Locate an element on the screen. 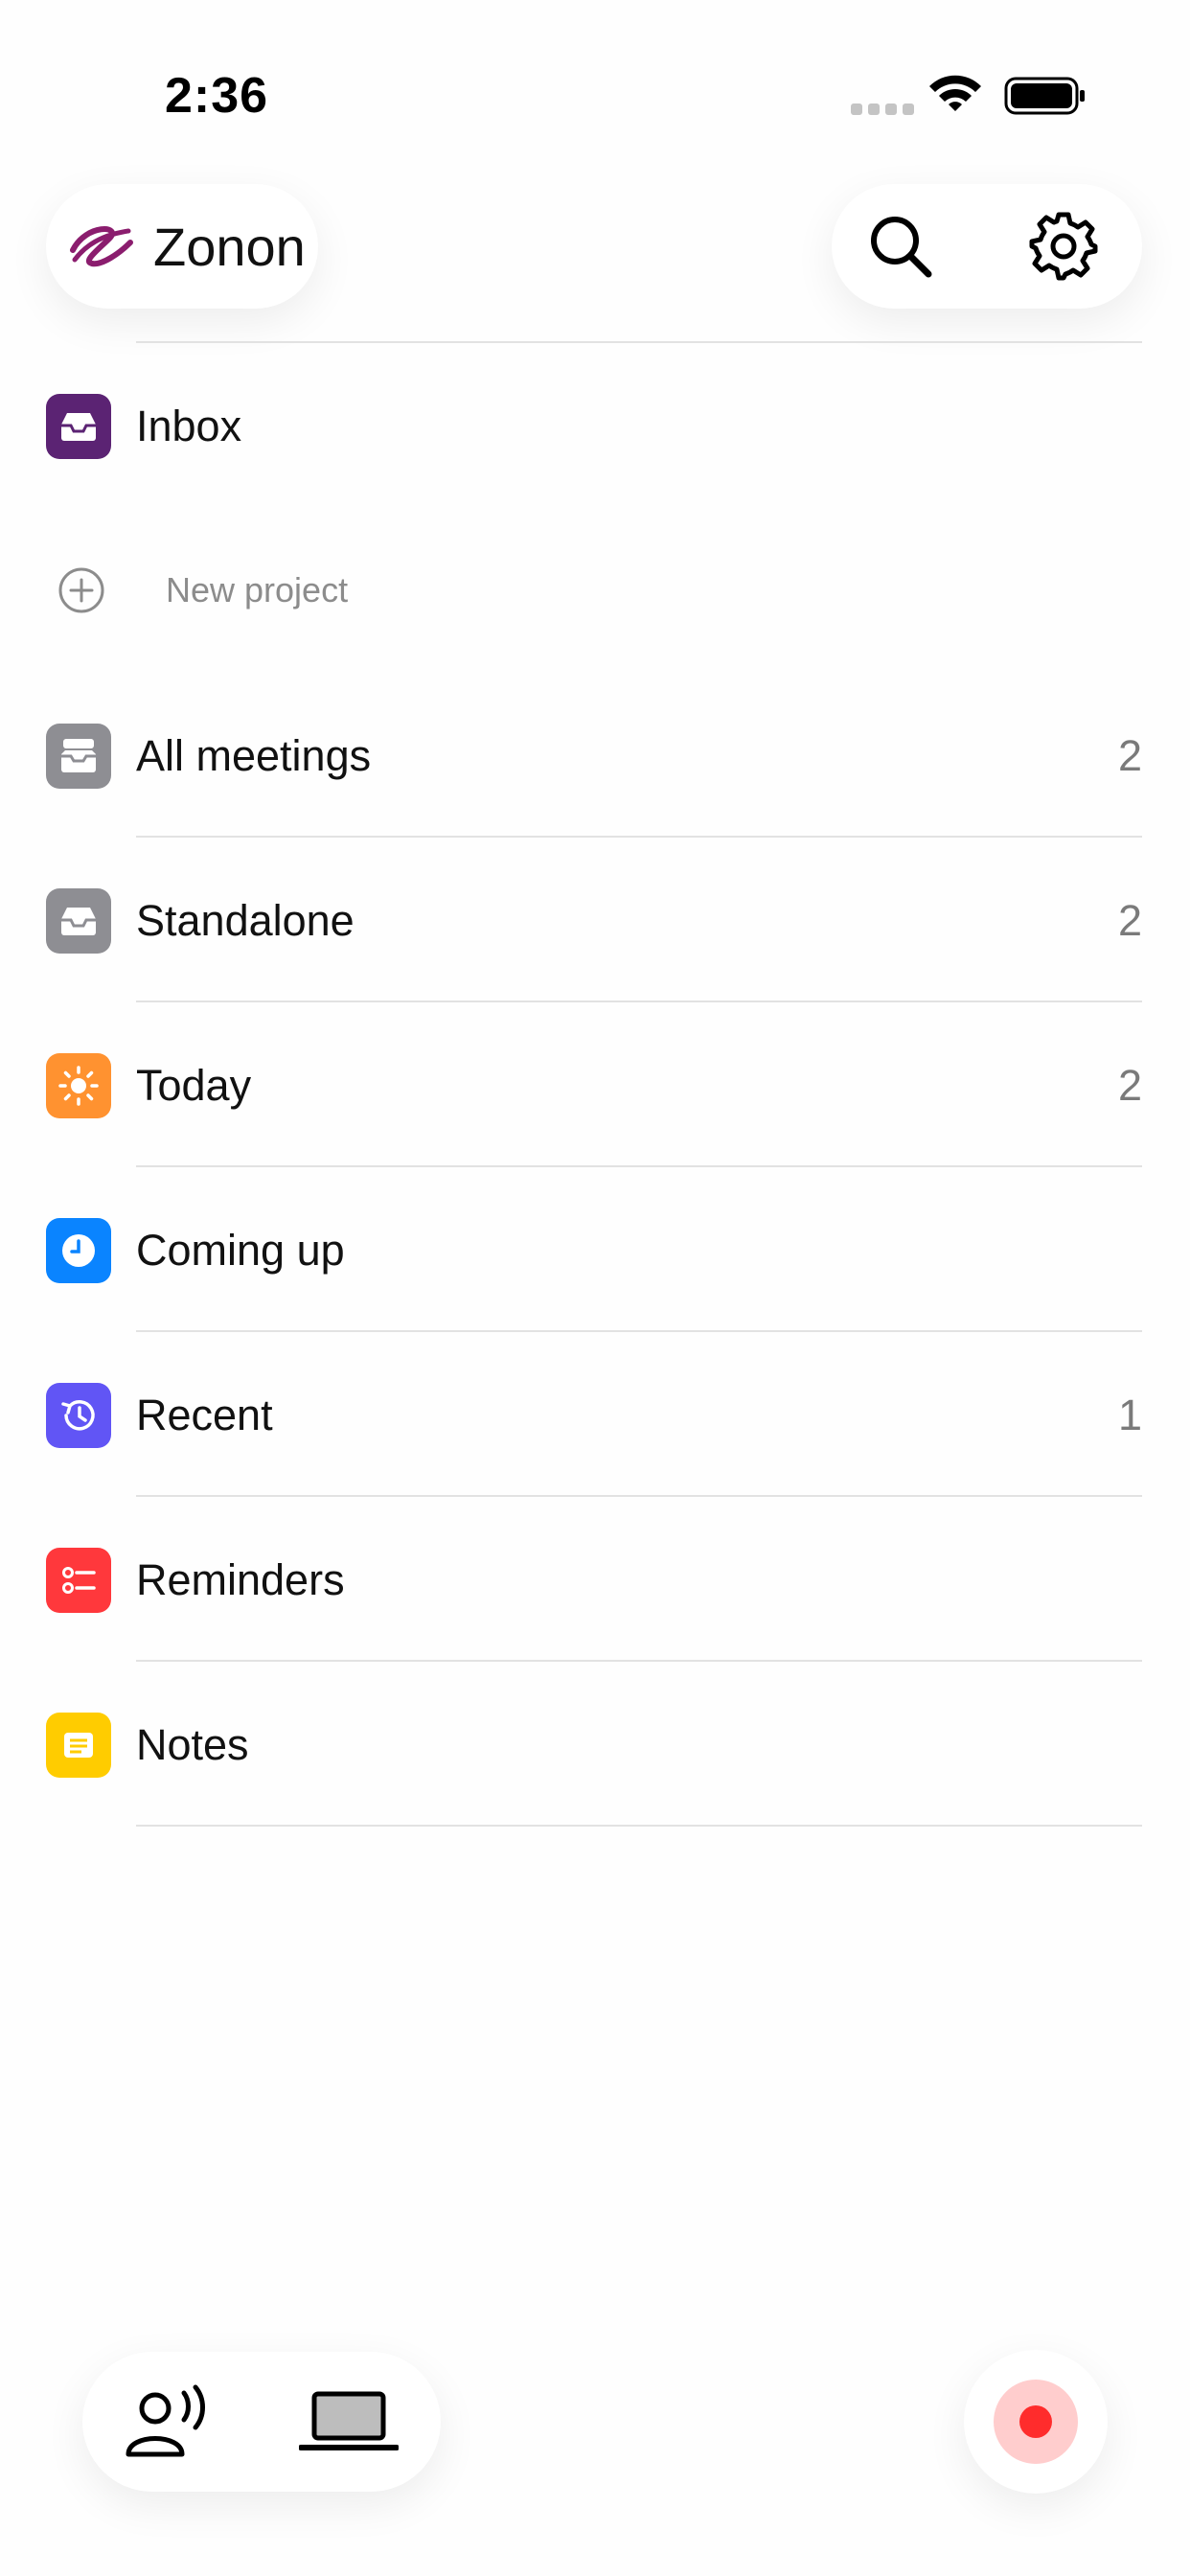  sun-icon is located at coordinates (78, 1085).